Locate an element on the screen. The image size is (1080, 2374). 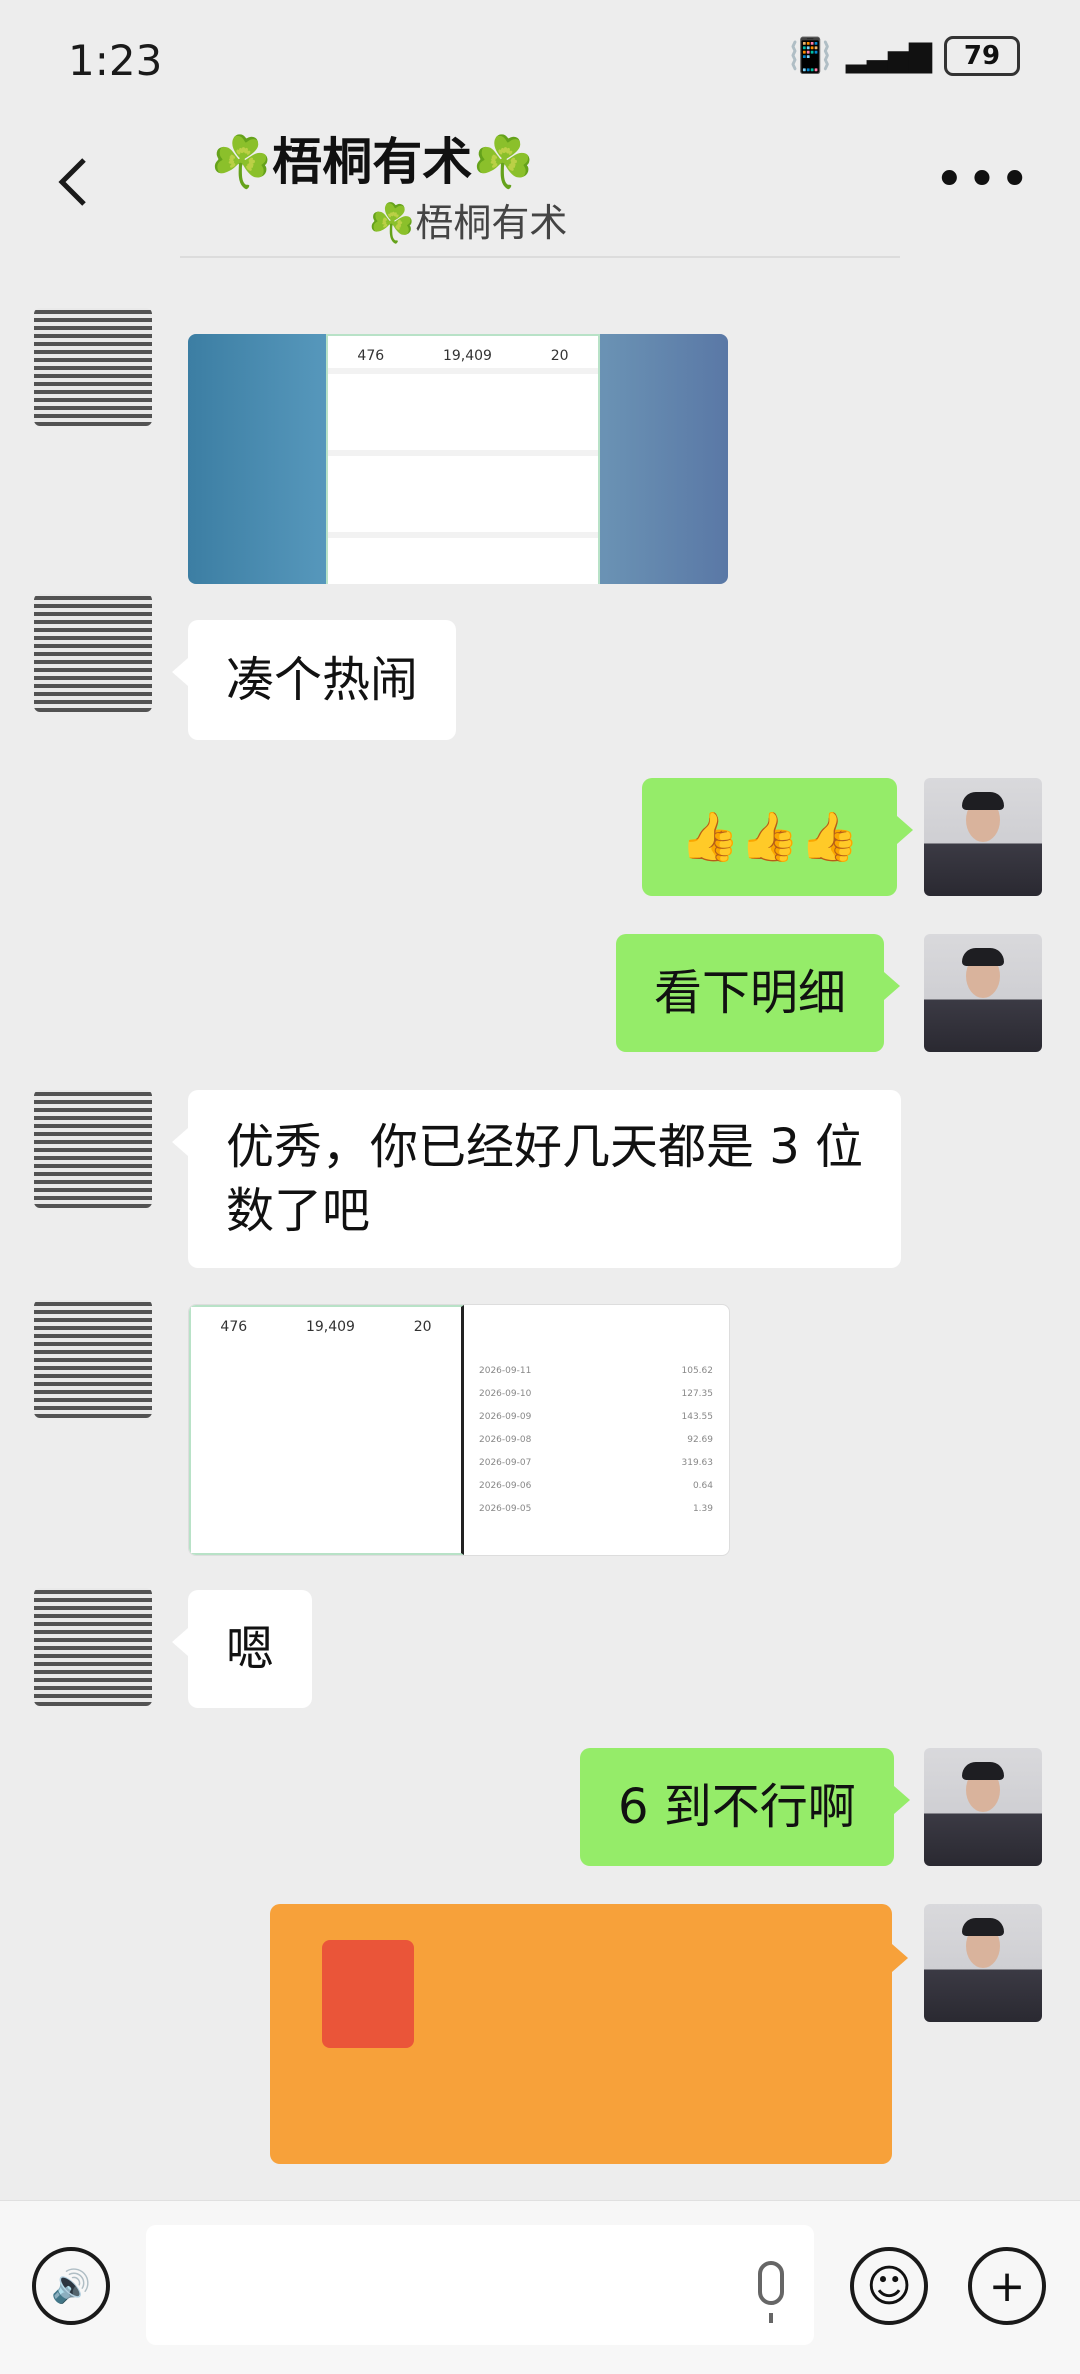
message-text: 凑个热闹 is located at coordinates (322, 680).